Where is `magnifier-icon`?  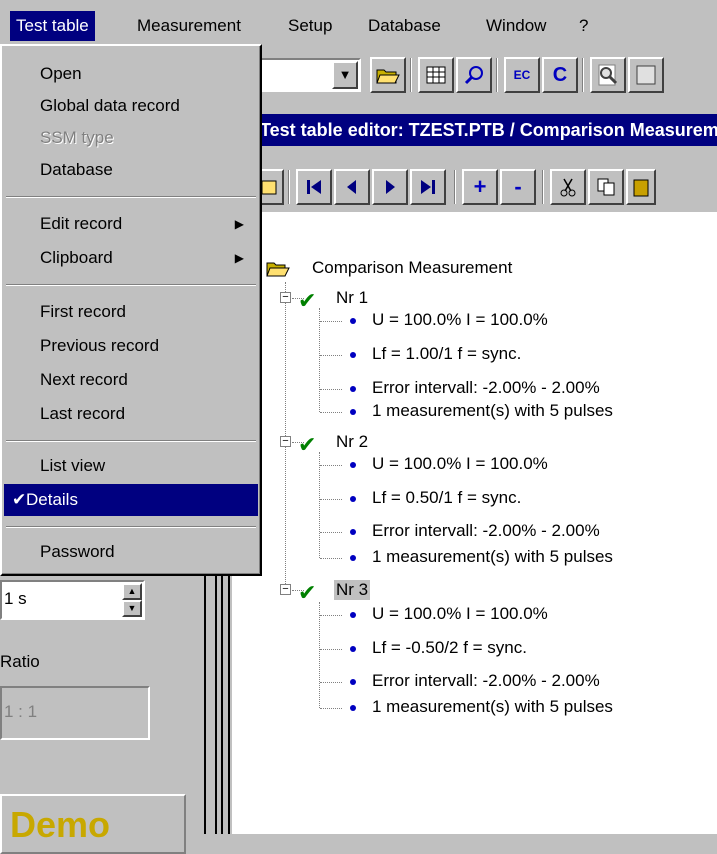
magnifier-icon is located at coordinates (473, 75).